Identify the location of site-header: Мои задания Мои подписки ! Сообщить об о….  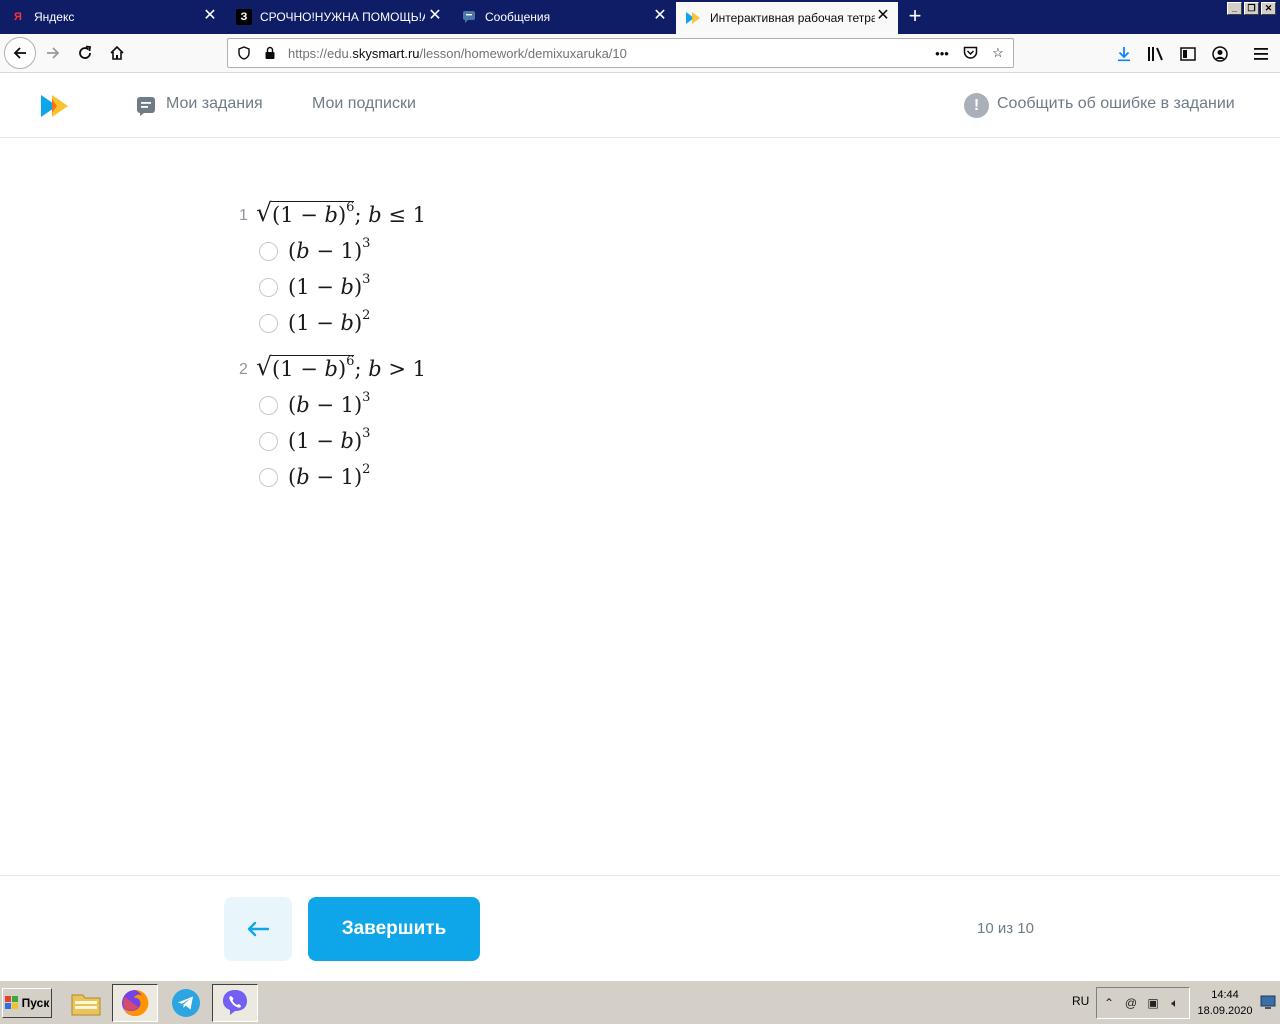
(640, 106).